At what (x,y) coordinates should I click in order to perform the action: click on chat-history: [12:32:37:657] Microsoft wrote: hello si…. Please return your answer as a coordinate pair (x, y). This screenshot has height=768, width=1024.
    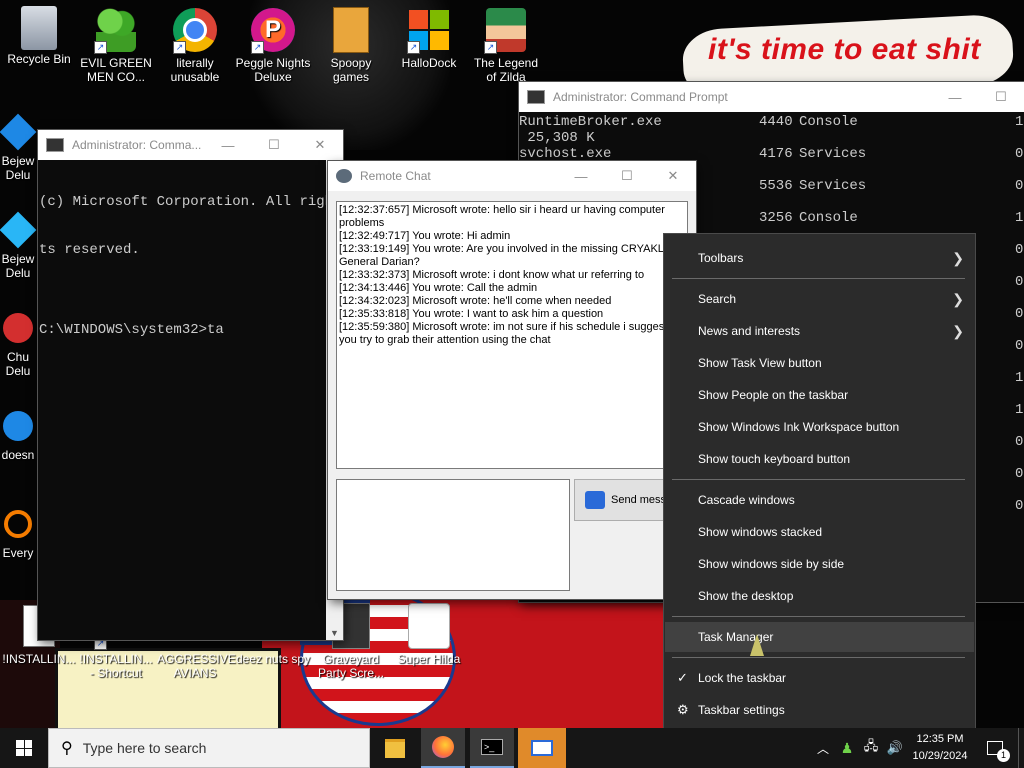
    Looking at the image, I should click on (512, 335).